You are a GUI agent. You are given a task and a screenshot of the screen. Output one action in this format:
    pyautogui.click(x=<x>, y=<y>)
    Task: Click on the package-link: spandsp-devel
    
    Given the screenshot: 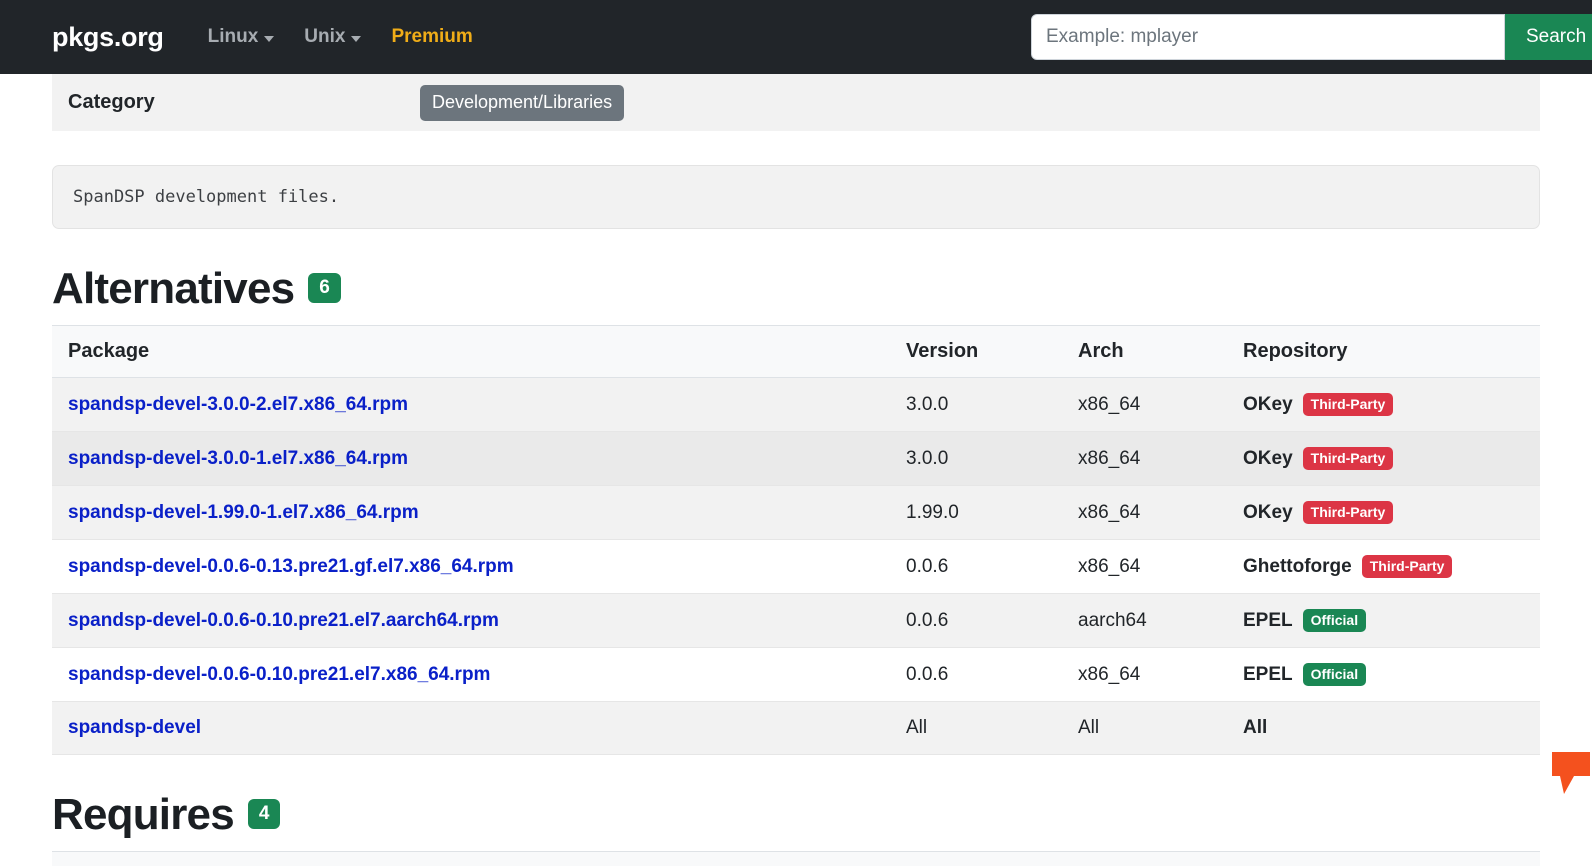 What is the action you would take?
    pyautogui.click(x=134, y=727)
    